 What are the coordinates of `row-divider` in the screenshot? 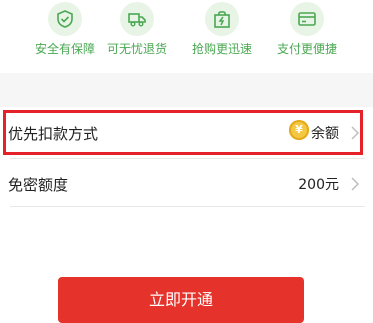 It's located at (187, 206).